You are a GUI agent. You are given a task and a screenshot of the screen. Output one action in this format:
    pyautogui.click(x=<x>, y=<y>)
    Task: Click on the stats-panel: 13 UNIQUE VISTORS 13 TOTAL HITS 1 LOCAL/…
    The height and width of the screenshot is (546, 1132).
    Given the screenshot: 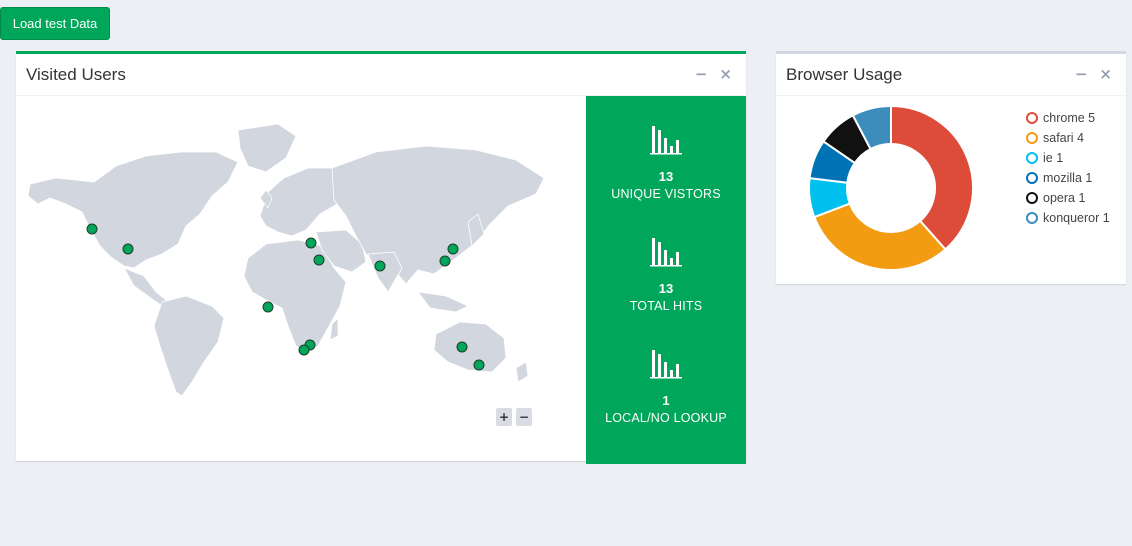 What is the action you would take?
    pyautogui.click(x=666, y=280)
    